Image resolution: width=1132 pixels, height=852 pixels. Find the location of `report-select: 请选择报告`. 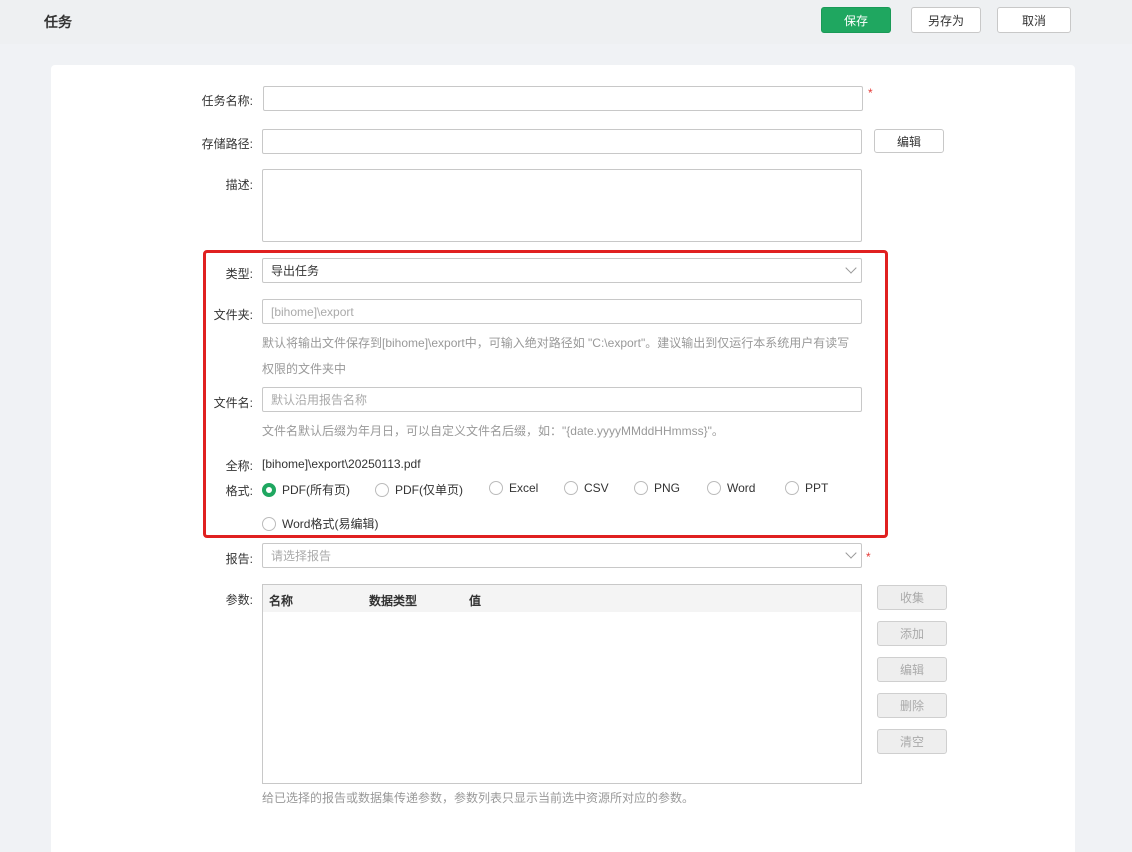

report-select: 请选择报告 is located at coordinates (562, 555).